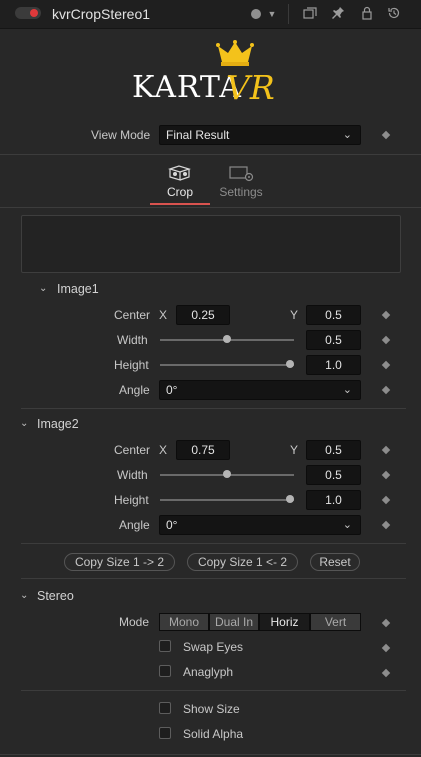 This screenshot has height=757, width=421. Describe the element at coordinates (134, 525) in the screenshot. I see `image2-angle-label: Angle` at that location.